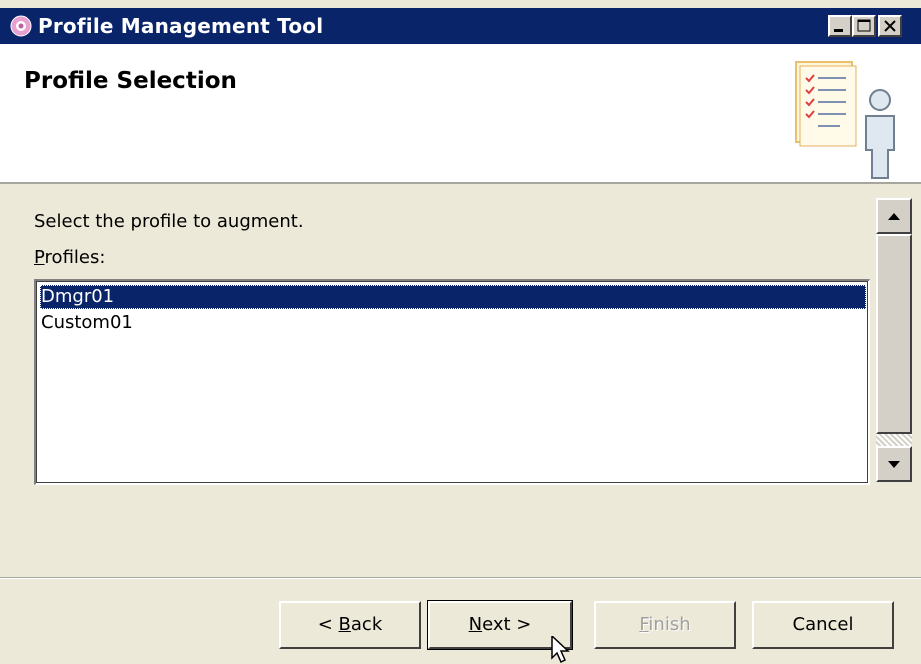 This screenshot has height=664, width=921. What do you see at coordinates (475, 624) in the screenshot?
I see `next-mnemonic: N` at bounding box center [475, 624].